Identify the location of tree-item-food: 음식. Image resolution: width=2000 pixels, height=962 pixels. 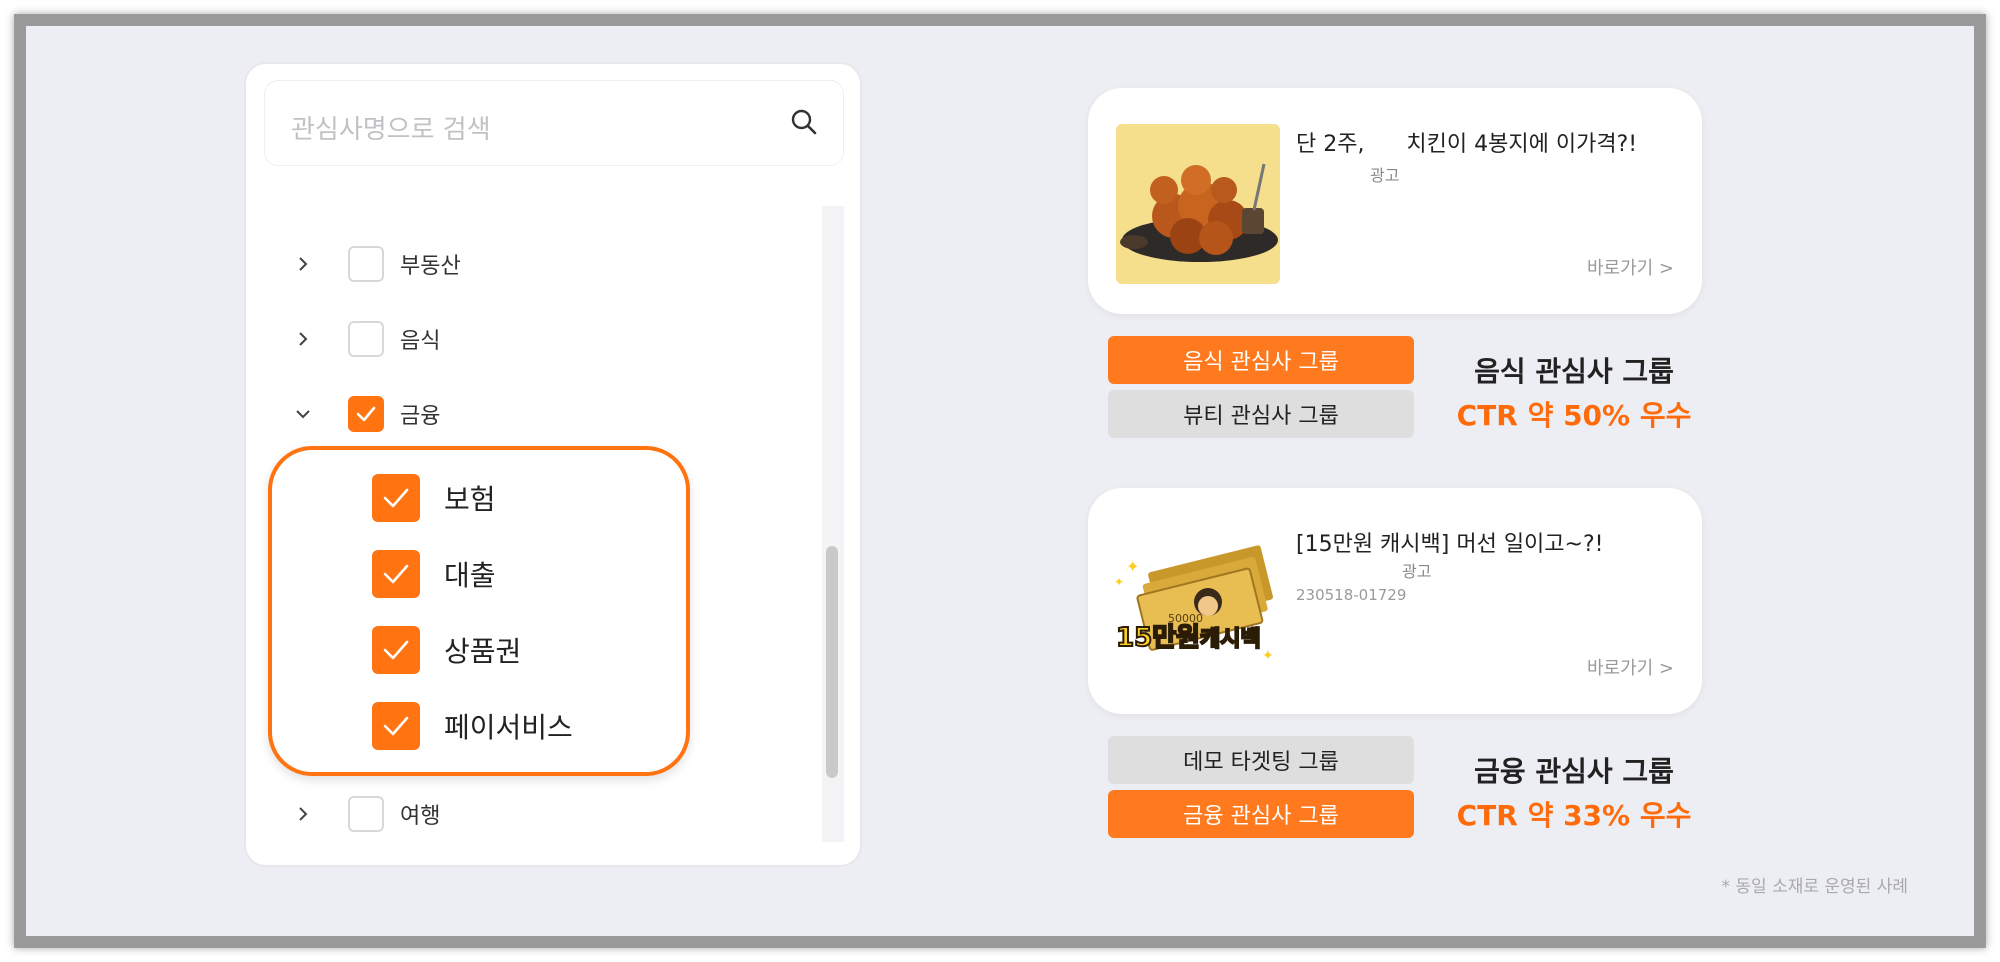
(364, 339).